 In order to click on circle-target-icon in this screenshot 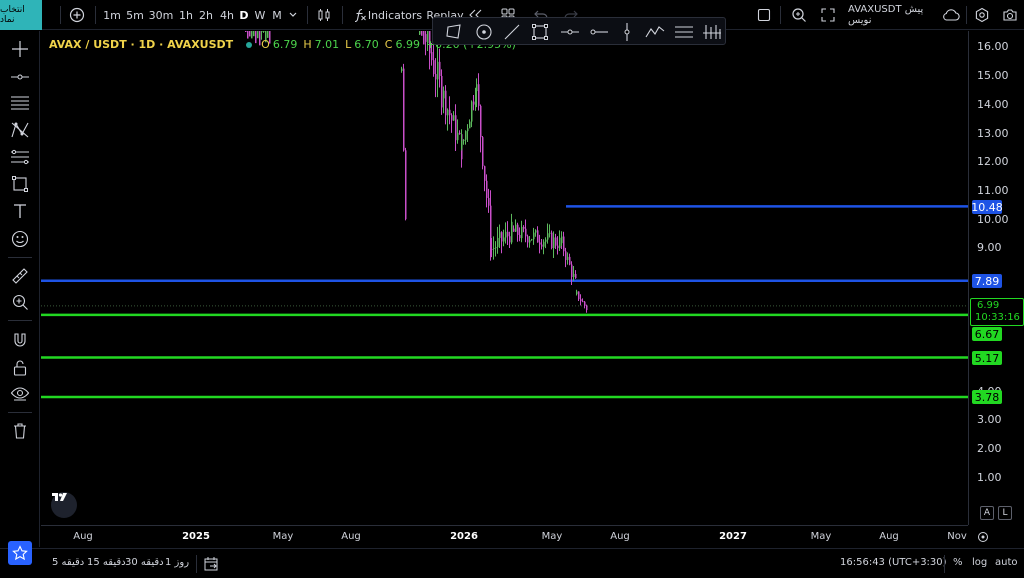, I will do `click(484, 32)`.